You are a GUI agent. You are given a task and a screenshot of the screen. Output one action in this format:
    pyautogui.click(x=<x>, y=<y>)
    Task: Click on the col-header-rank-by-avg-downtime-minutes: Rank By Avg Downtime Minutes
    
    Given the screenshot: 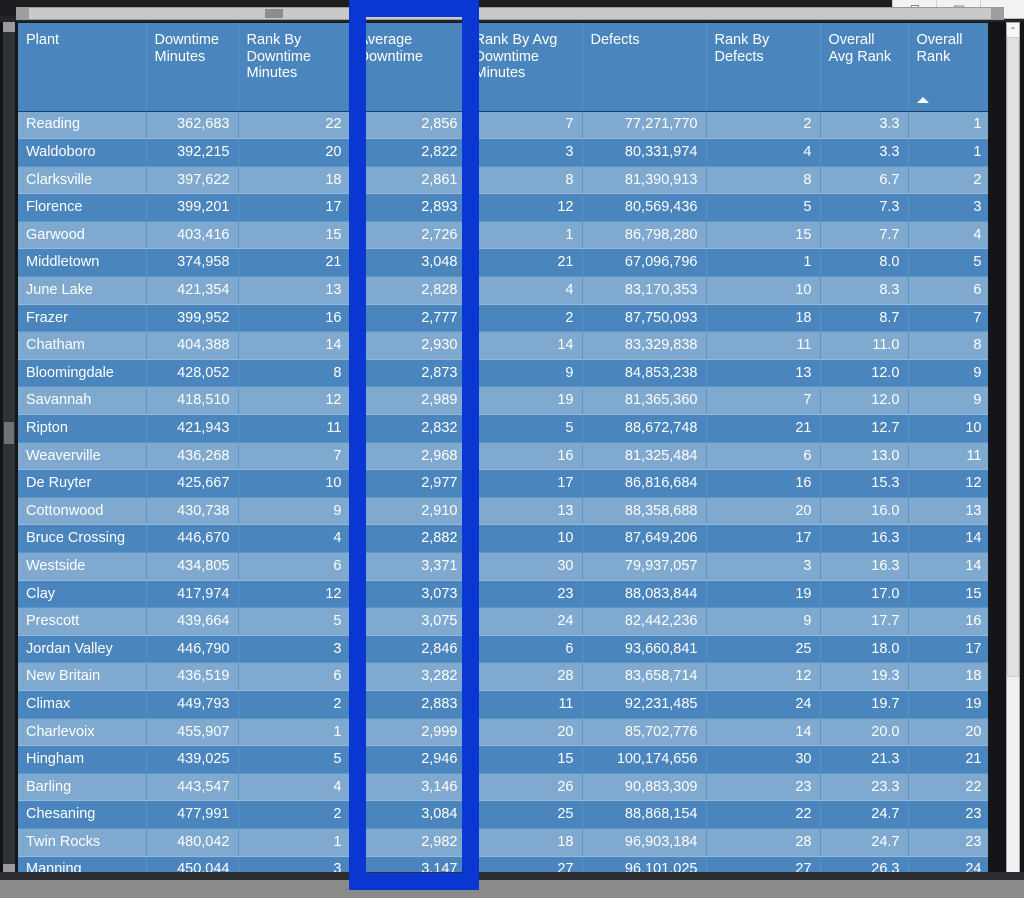 What is the action you would take?
    pyautogui.click(x=524, y=67)
    